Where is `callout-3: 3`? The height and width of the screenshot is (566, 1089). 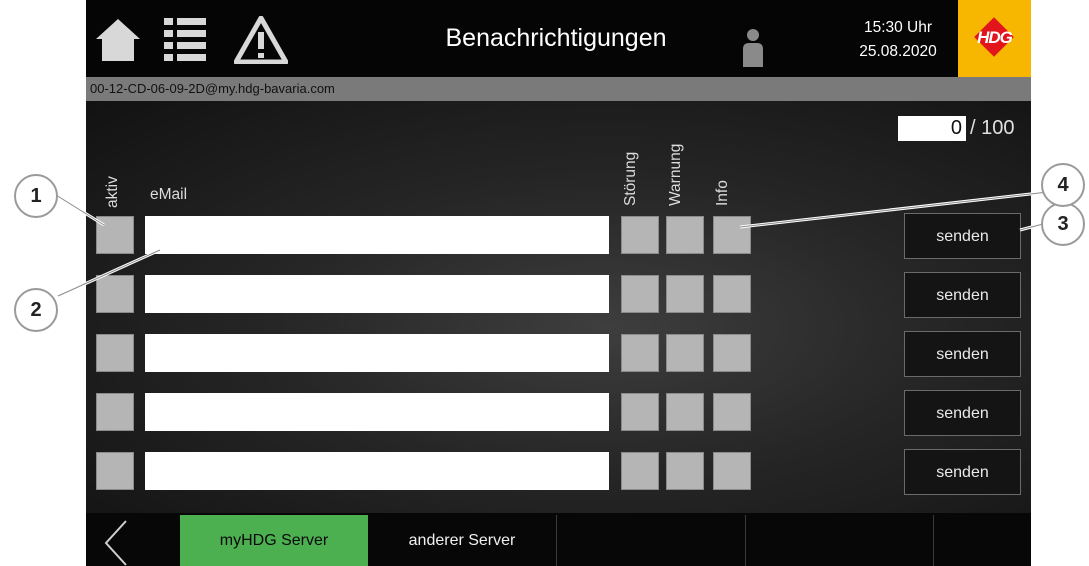 callout-3: 3 is located at coordinates (1063, 224).